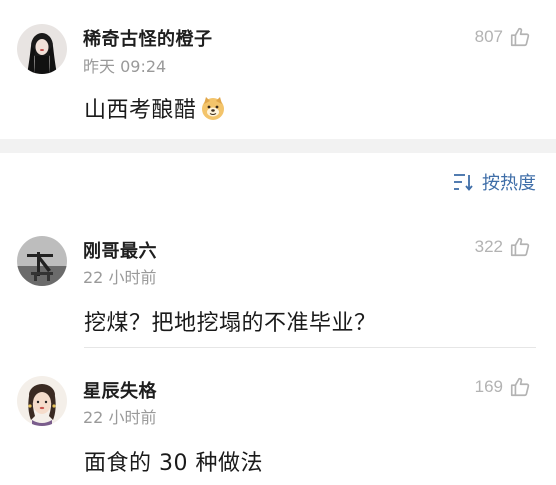  Describe the element at coordinates (509, 183) in the screenshot. I see `sort-label: 按热度` at that location.